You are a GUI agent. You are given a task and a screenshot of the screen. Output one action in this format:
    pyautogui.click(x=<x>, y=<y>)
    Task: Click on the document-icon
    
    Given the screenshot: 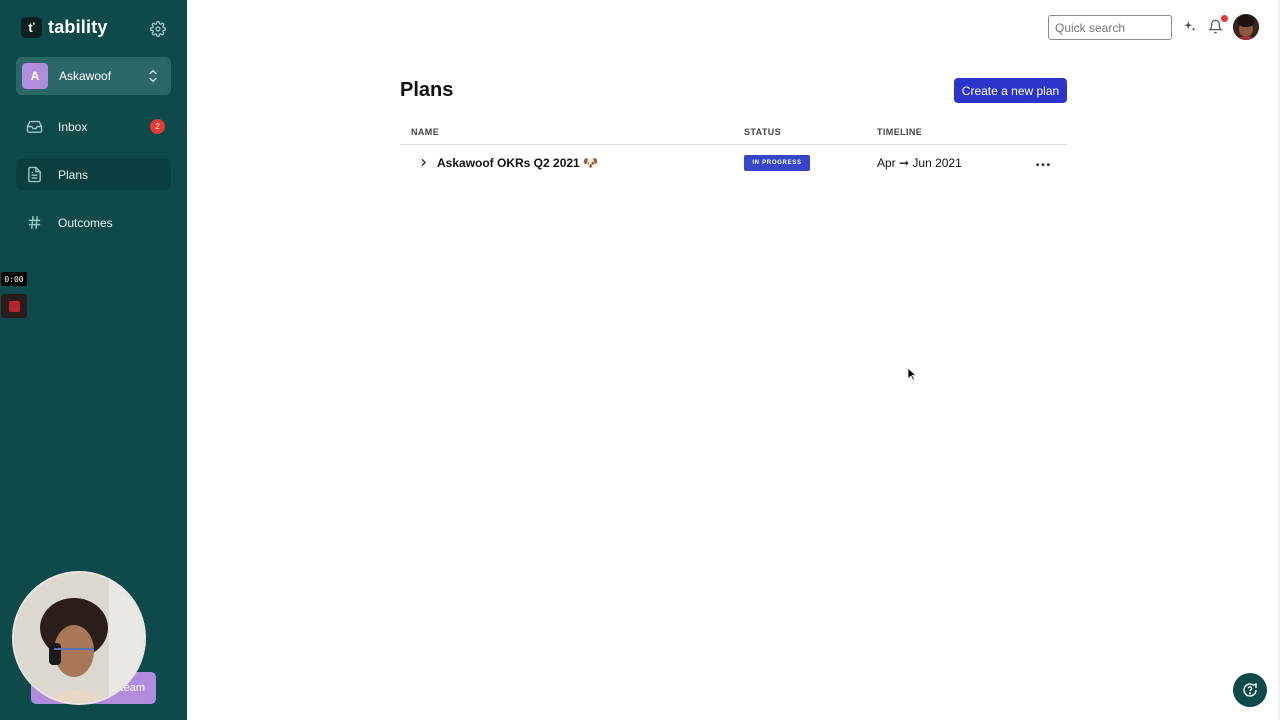 What is the action you would take?
    pyautogui.click(x=34, y=174)
    